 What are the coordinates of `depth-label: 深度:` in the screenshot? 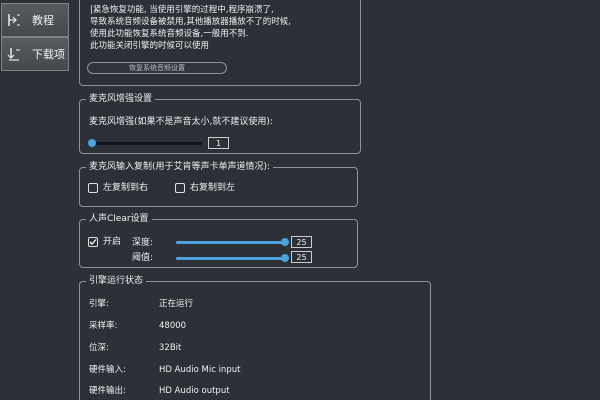 It's located at (143, 243).